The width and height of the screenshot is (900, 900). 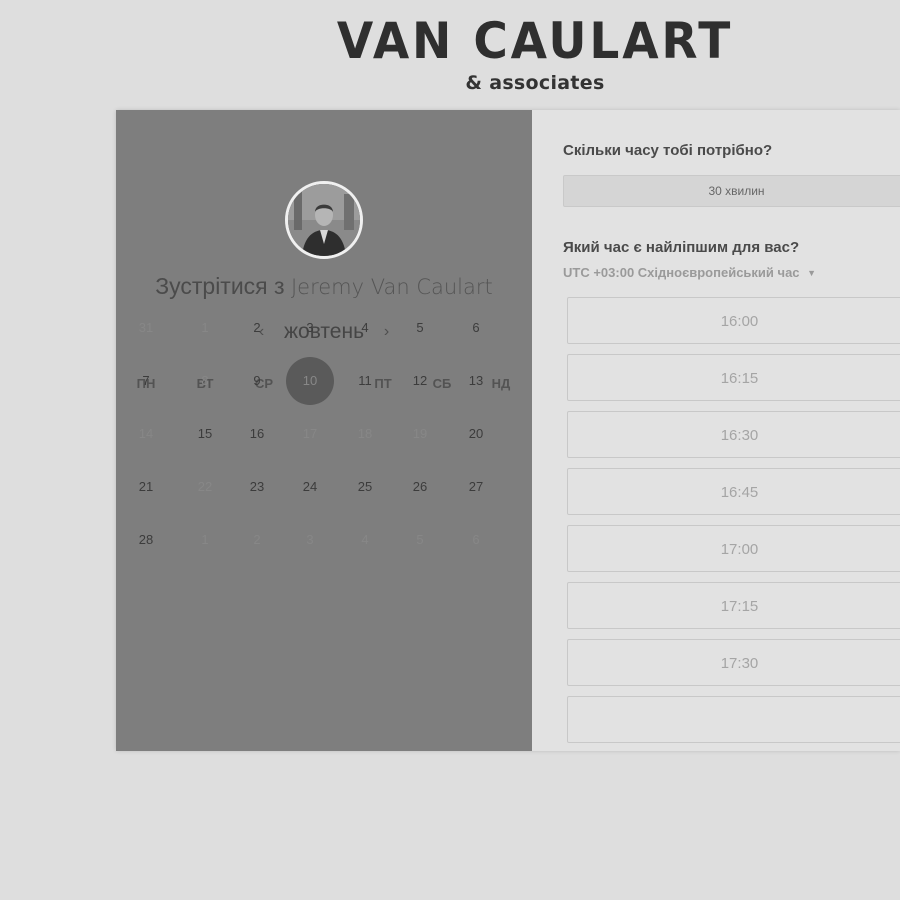 What do you see at coordinates (146, 540) in the screenshot?
I see `calendar-day: 28` at bounding box center [146, 540].